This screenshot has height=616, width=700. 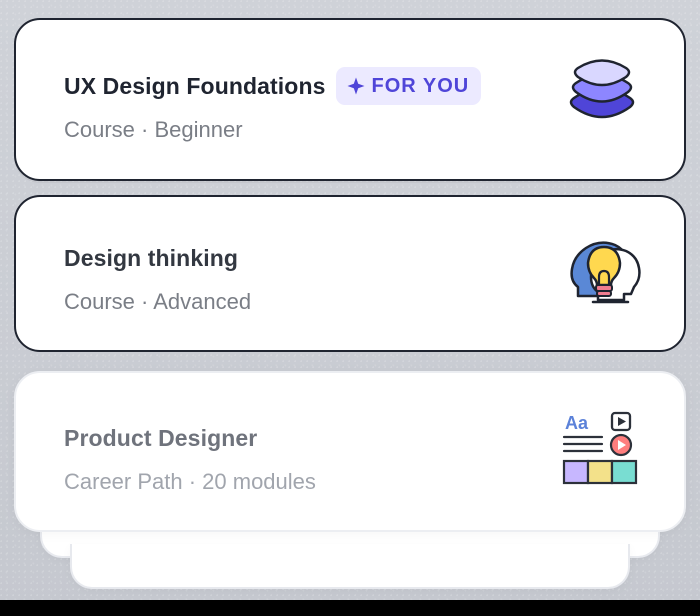 I want to click on course-title: Design thinking, so click(x=151, y=257).